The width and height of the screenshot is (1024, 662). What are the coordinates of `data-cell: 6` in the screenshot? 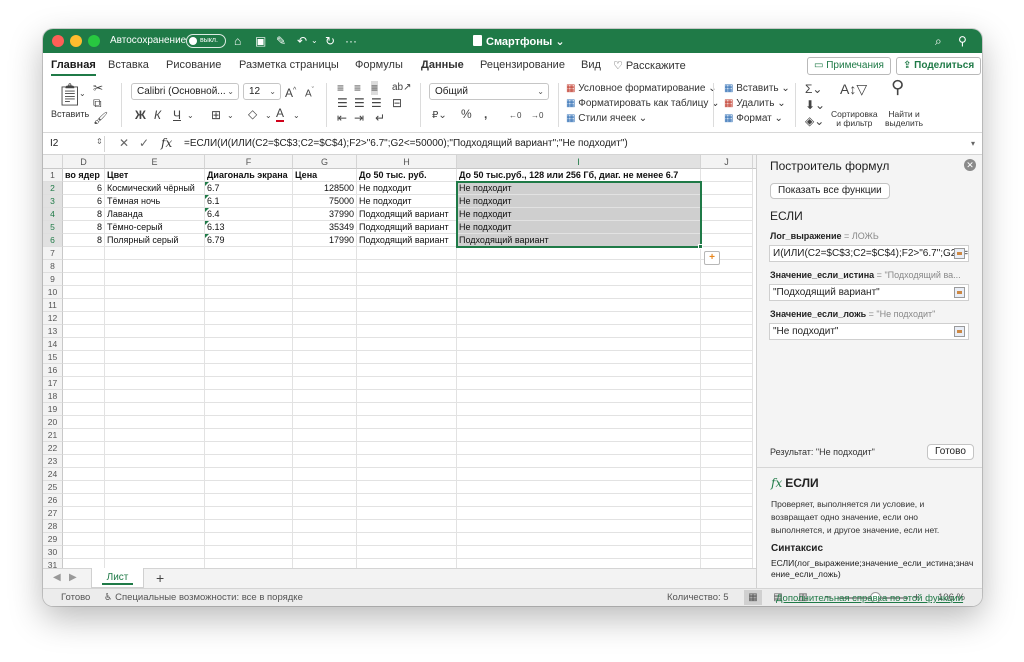 It's located at (84, 201).